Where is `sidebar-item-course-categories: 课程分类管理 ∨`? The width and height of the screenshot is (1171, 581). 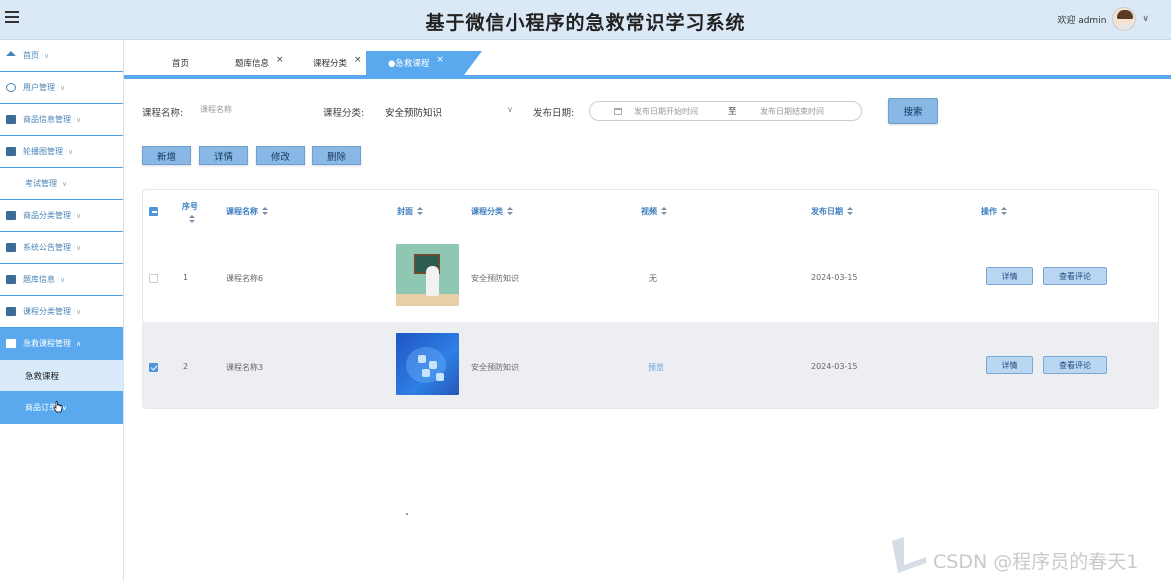
sidebar-item-course-categories: 课程分类管理 ∨ is located at coordinates (61, 312).